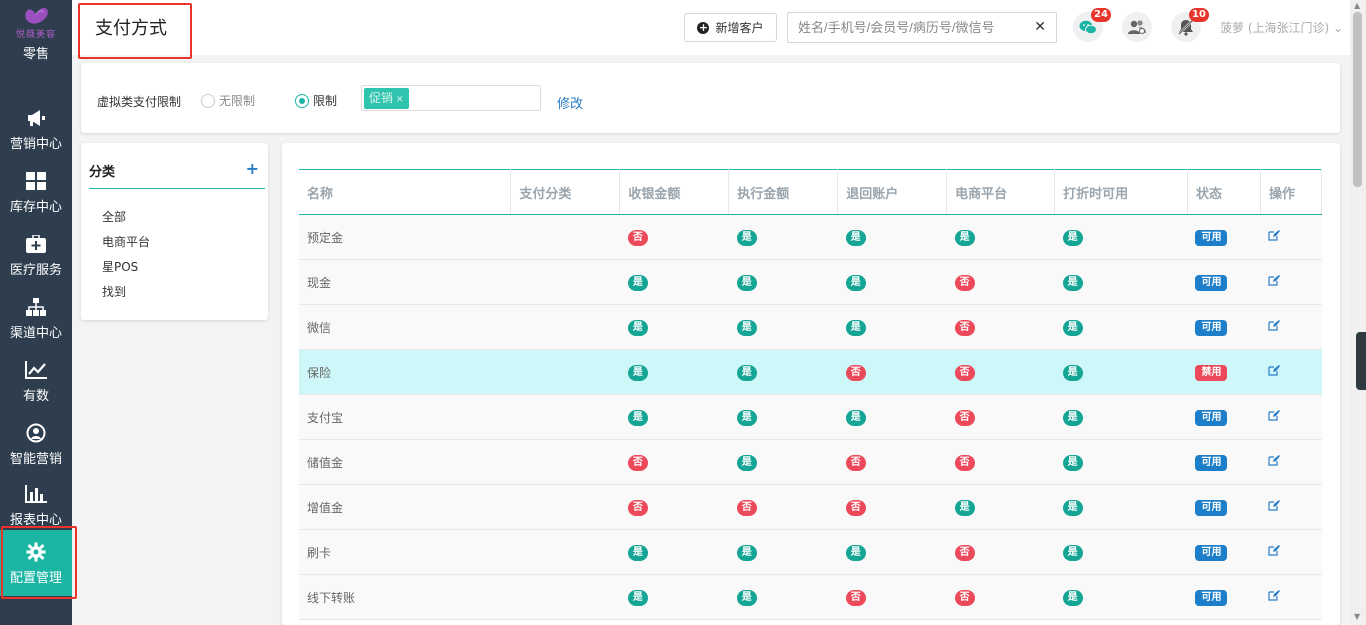 The image size is (1366, 625). I want to click on scroll-down-icon: ▼, so click(1357, 616).